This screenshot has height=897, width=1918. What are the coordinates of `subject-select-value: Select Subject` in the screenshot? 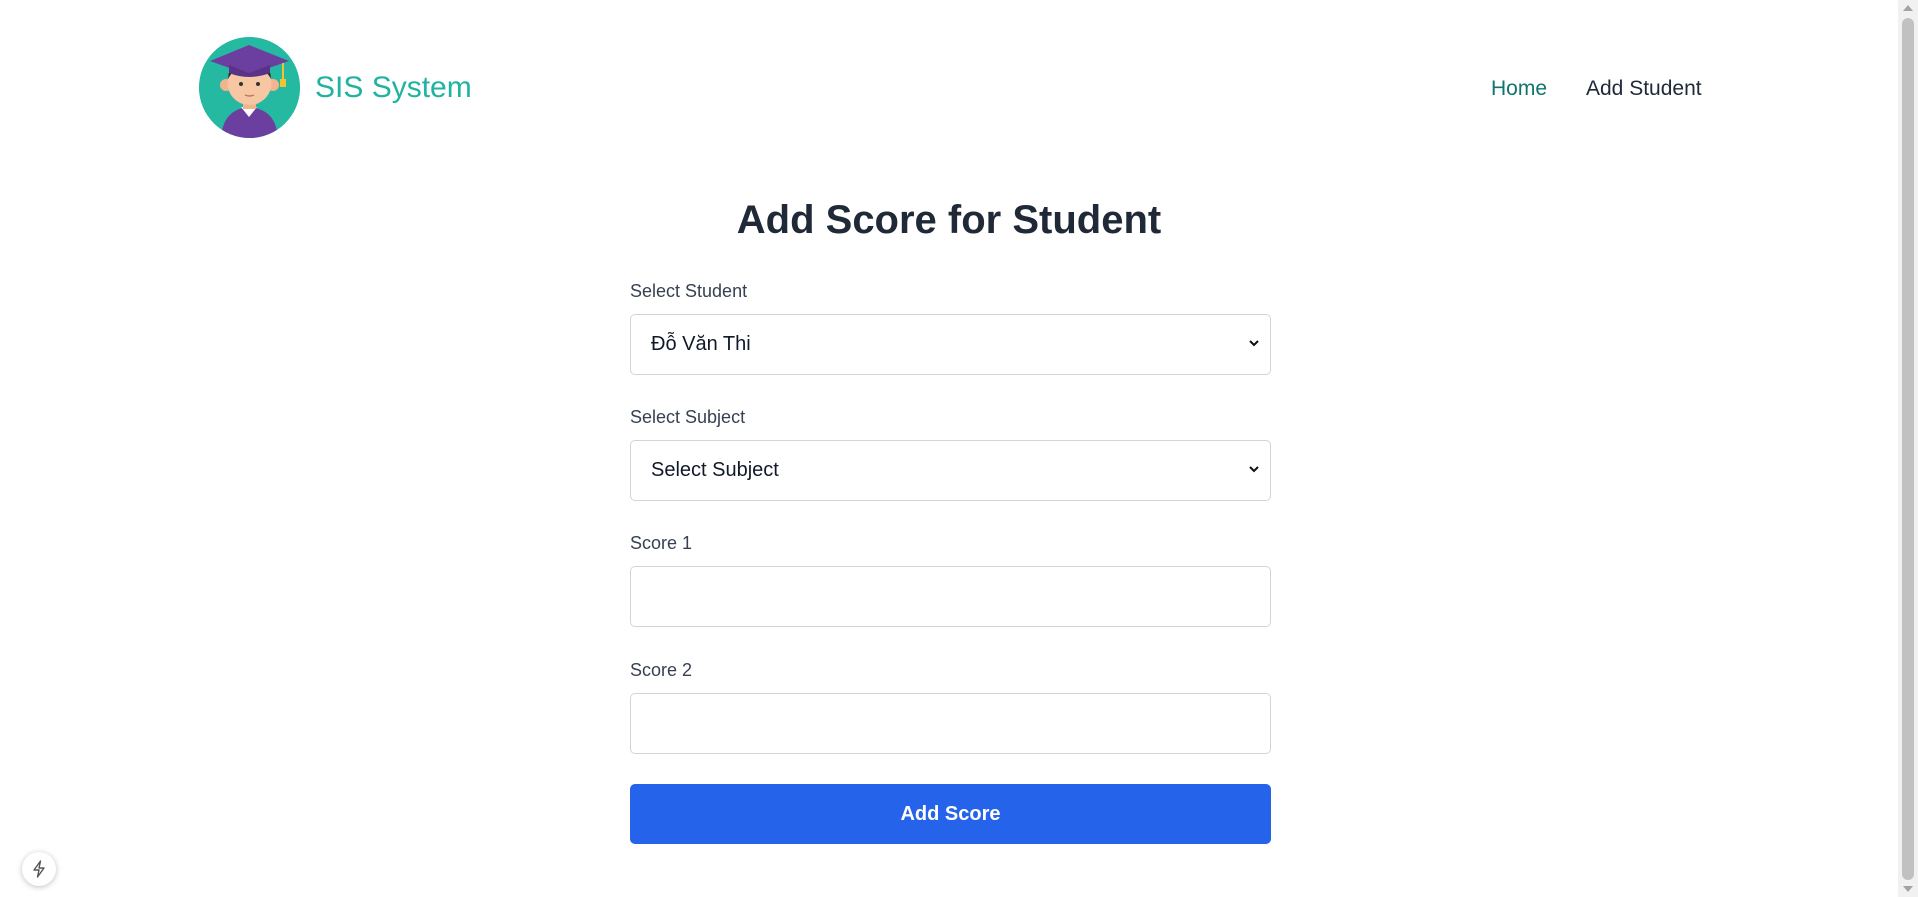 It's located at (715, 470).